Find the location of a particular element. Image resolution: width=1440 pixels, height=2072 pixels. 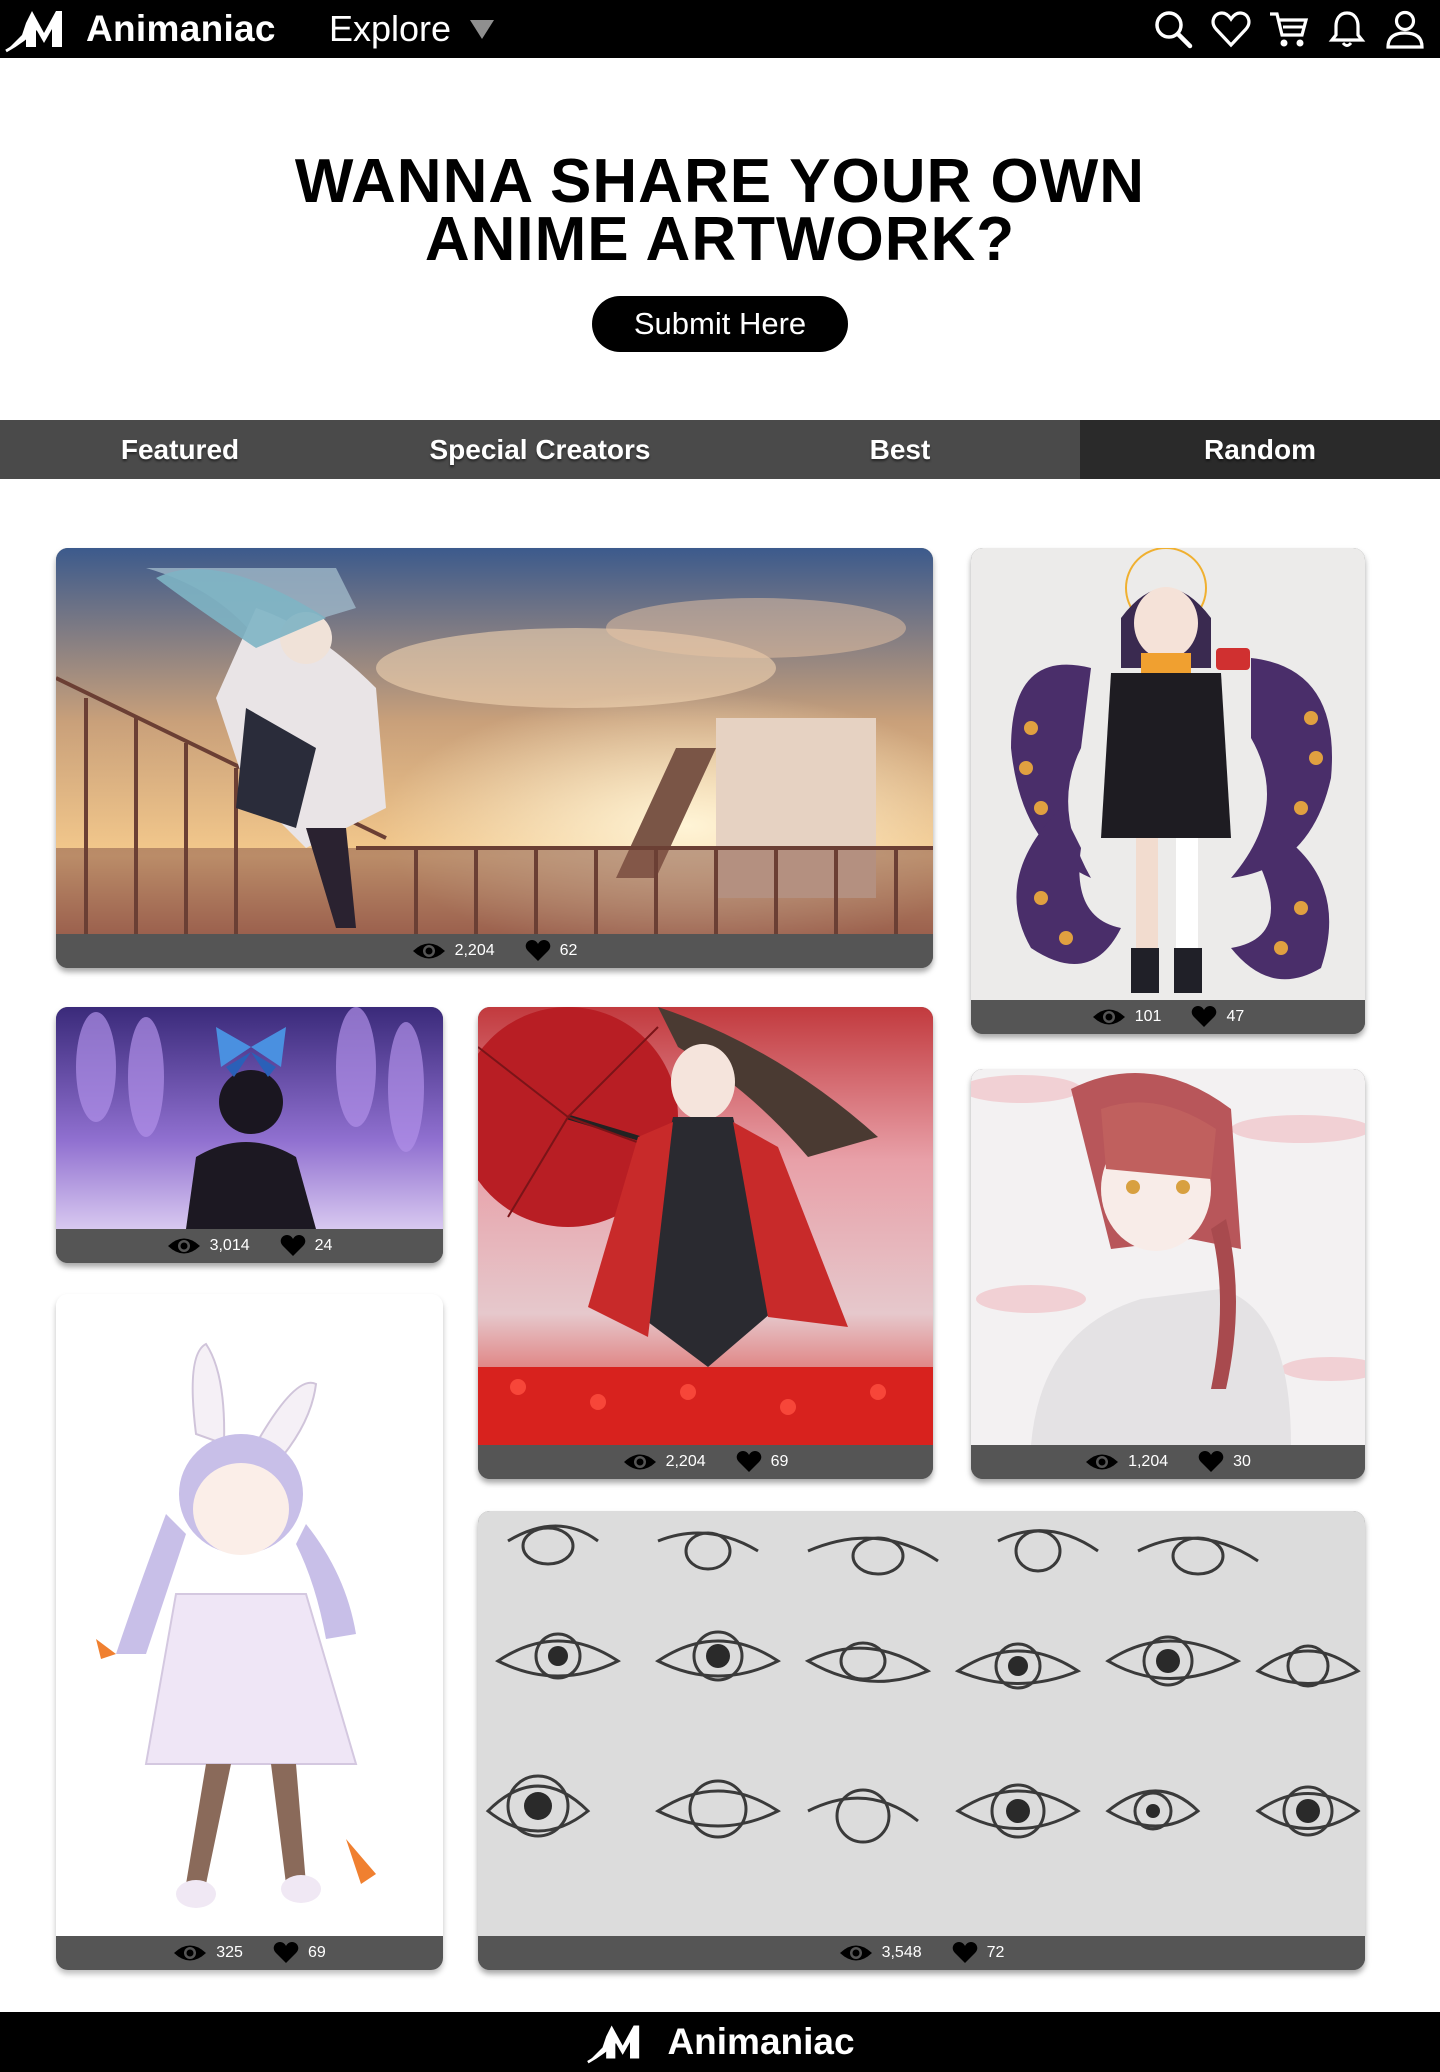

top-navbar: Animaniac Explore is located at coordinates (720, 29).